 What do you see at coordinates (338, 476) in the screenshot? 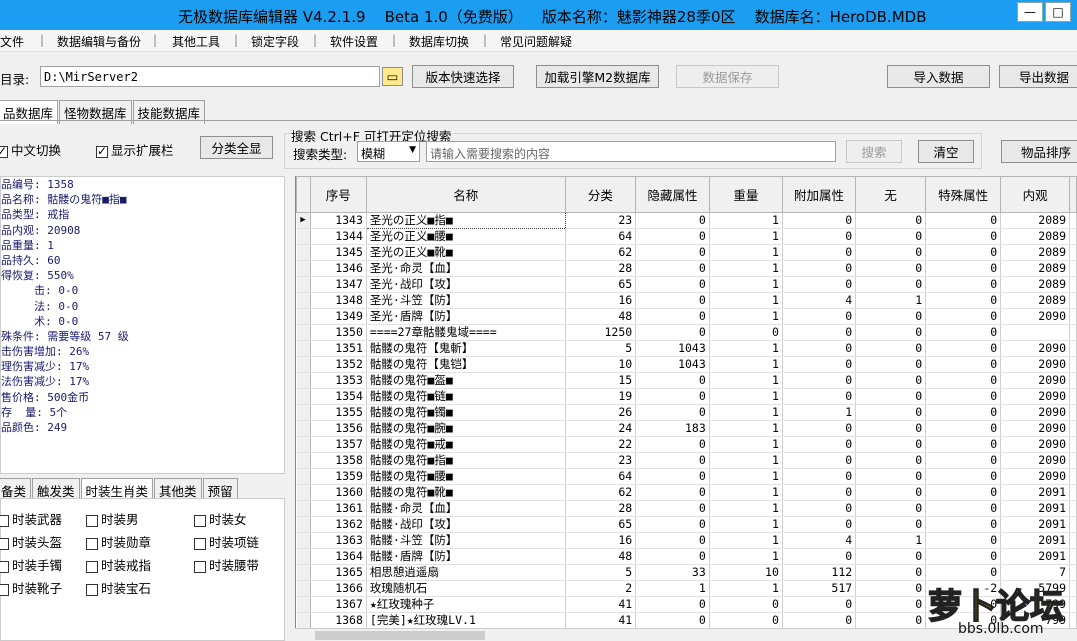
I see `table-cell: 1359` at bounding box center [338, 476].